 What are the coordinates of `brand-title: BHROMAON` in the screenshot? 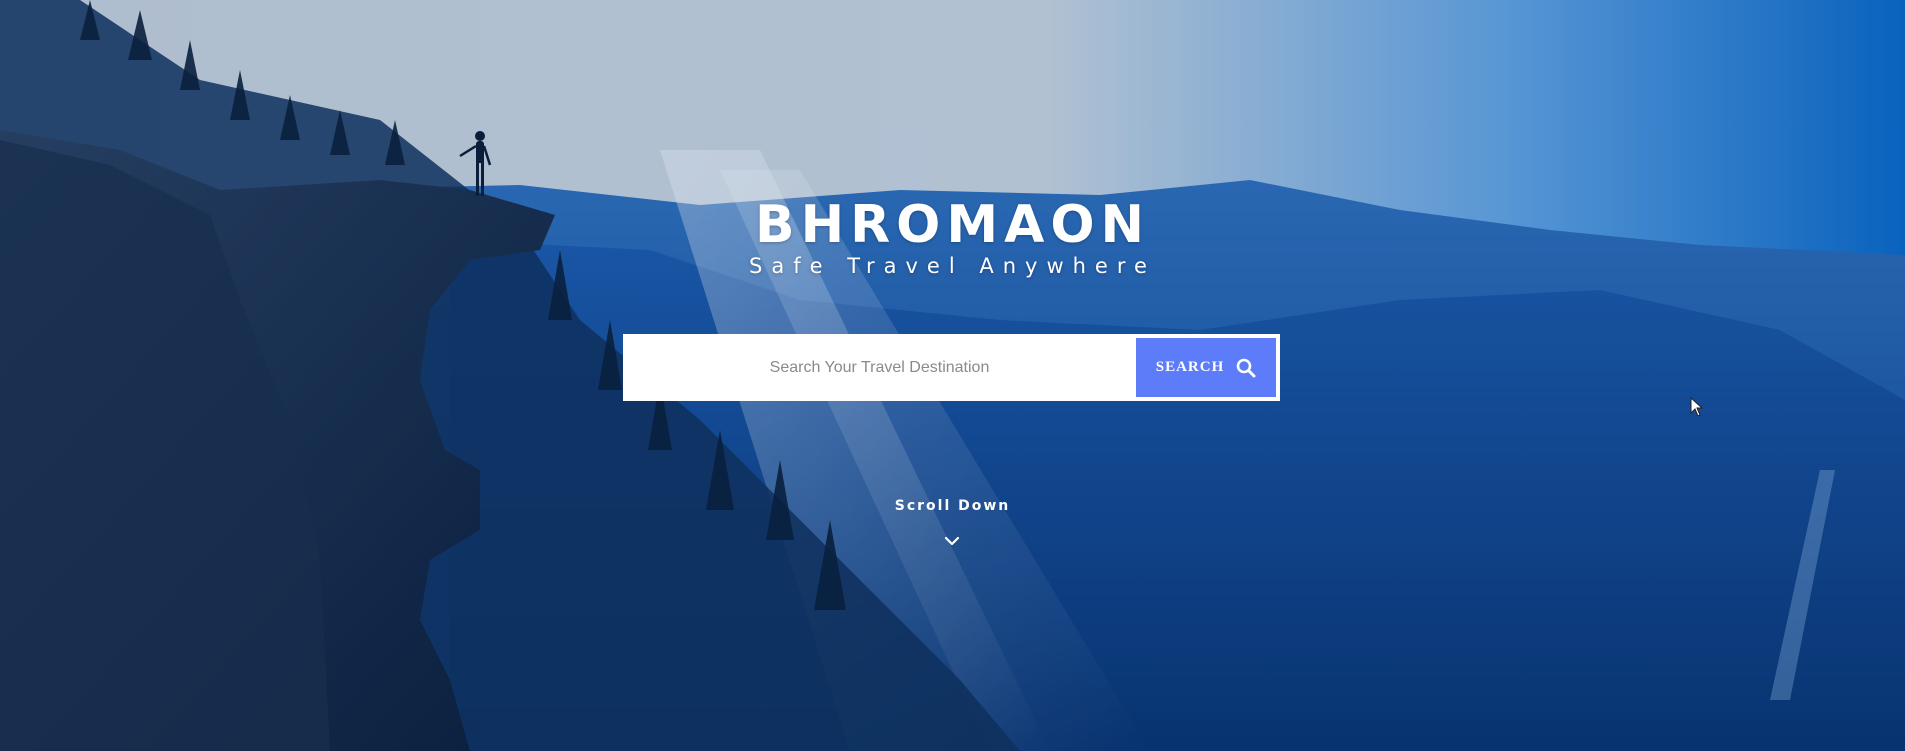 It's located at (952, 225).